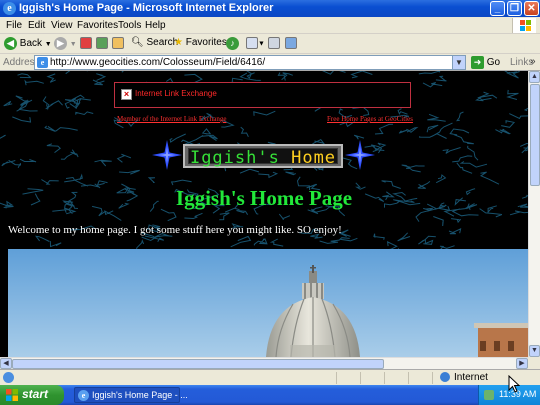 Image resolution: width=540 pixels, height=405 pixels. I want to click on back-arrow-icon: ◀, so click(10, 43).